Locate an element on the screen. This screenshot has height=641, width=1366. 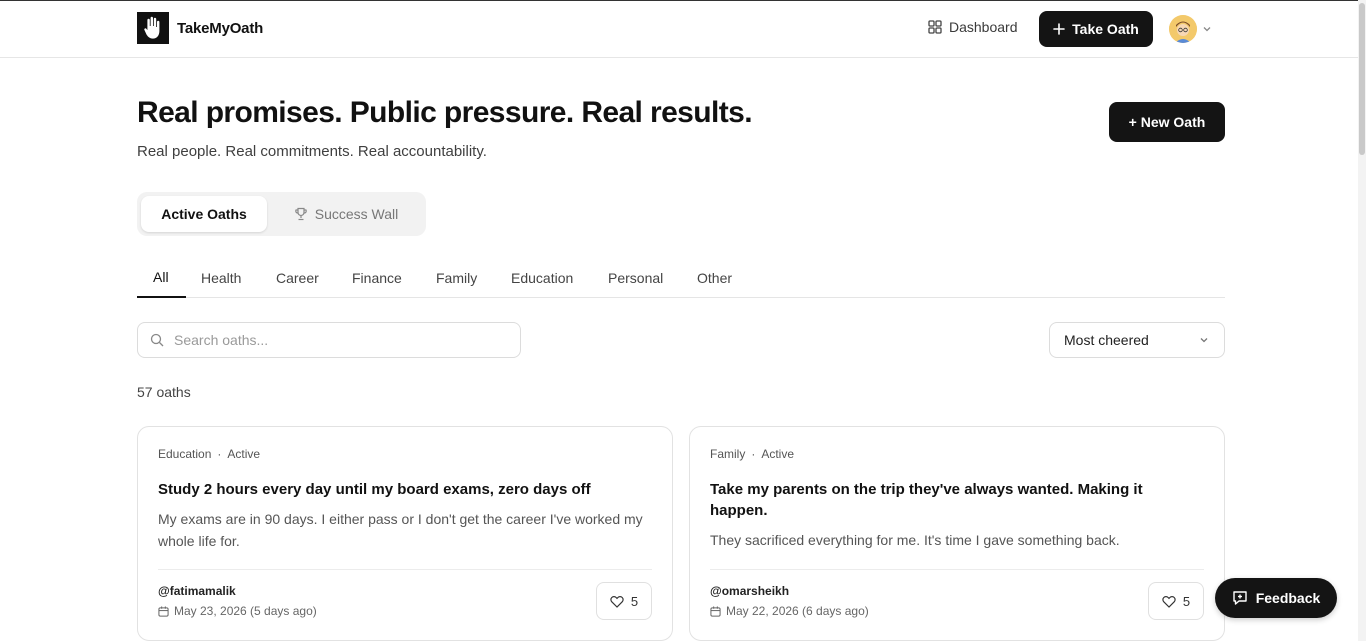
category-label: Personal is located at coordinates (636, 278).